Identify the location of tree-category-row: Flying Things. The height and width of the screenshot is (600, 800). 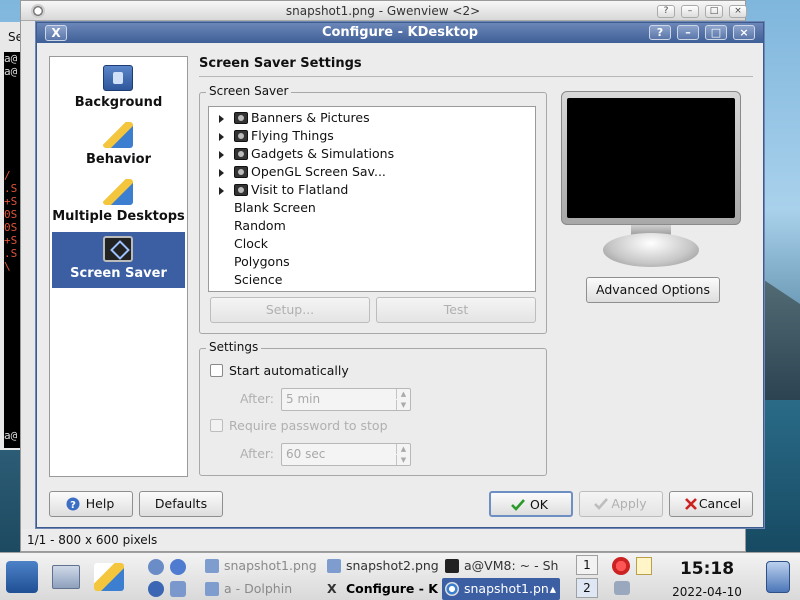
(372, 136).